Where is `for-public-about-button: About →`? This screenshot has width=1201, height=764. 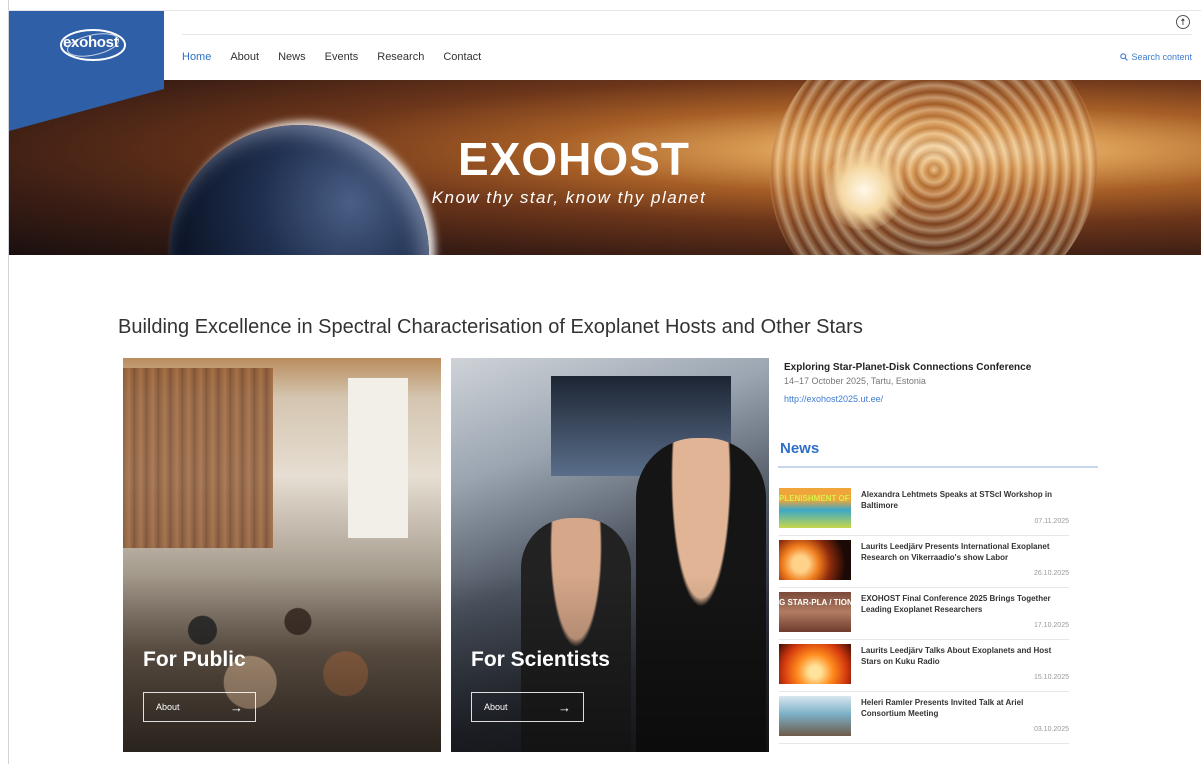 for-public-about-button: About → is located at coordinates (199, 707).